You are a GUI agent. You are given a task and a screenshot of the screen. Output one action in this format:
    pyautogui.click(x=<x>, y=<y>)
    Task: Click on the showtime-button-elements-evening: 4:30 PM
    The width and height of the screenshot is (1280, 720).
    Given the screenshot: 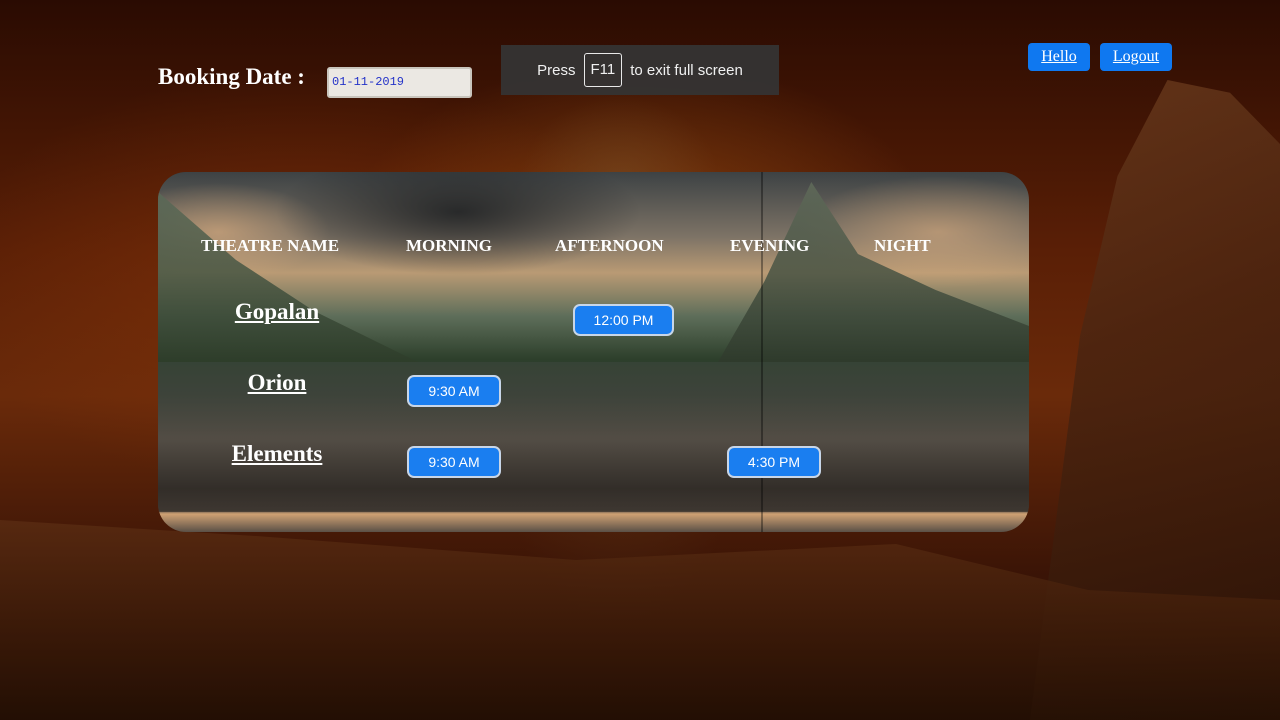 What is the action you would take?
    pyautogui.click(x=774, y=462)
    